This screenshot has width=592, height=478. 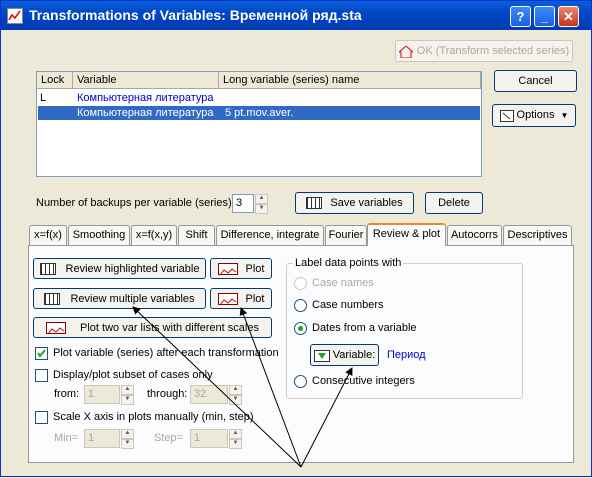 What do you see at coordinates (454, 203) in the screenshot?
I see `delete-button: Delete` at bounding box center [454, 203].